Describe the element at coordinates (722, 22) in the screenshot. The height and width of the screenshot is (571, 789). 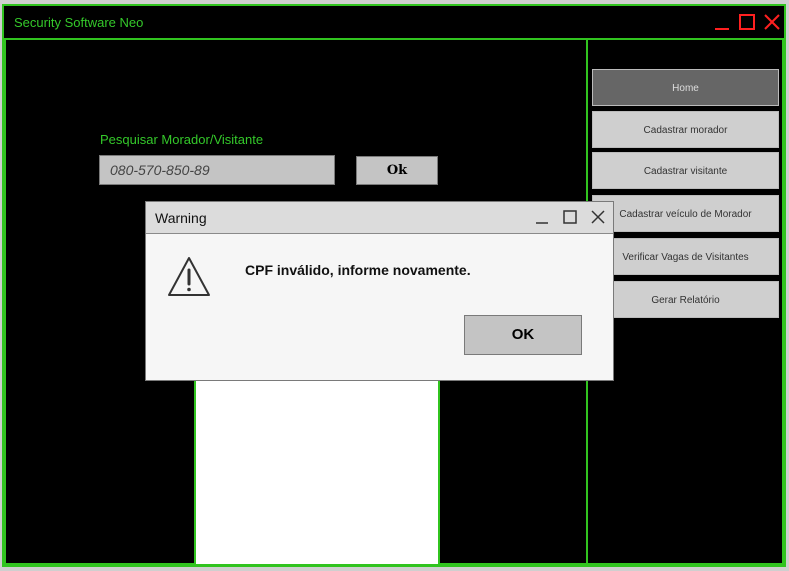
I see `minimize-icon` at that location.